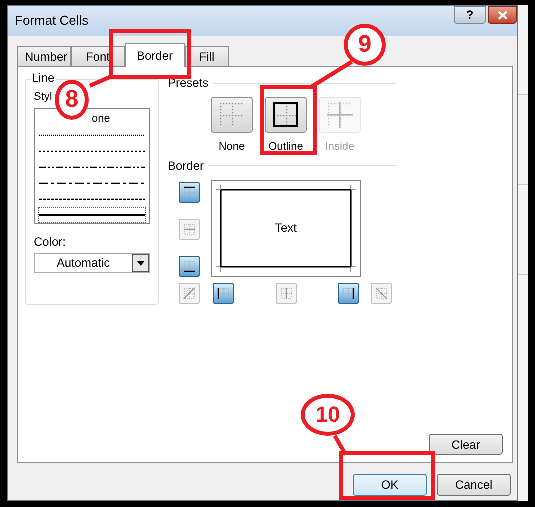 This screenshot has height=507, width=535. Describe the element at coordinates (340, 115) in the screenshot. I see `inside-border-icon` at that location.